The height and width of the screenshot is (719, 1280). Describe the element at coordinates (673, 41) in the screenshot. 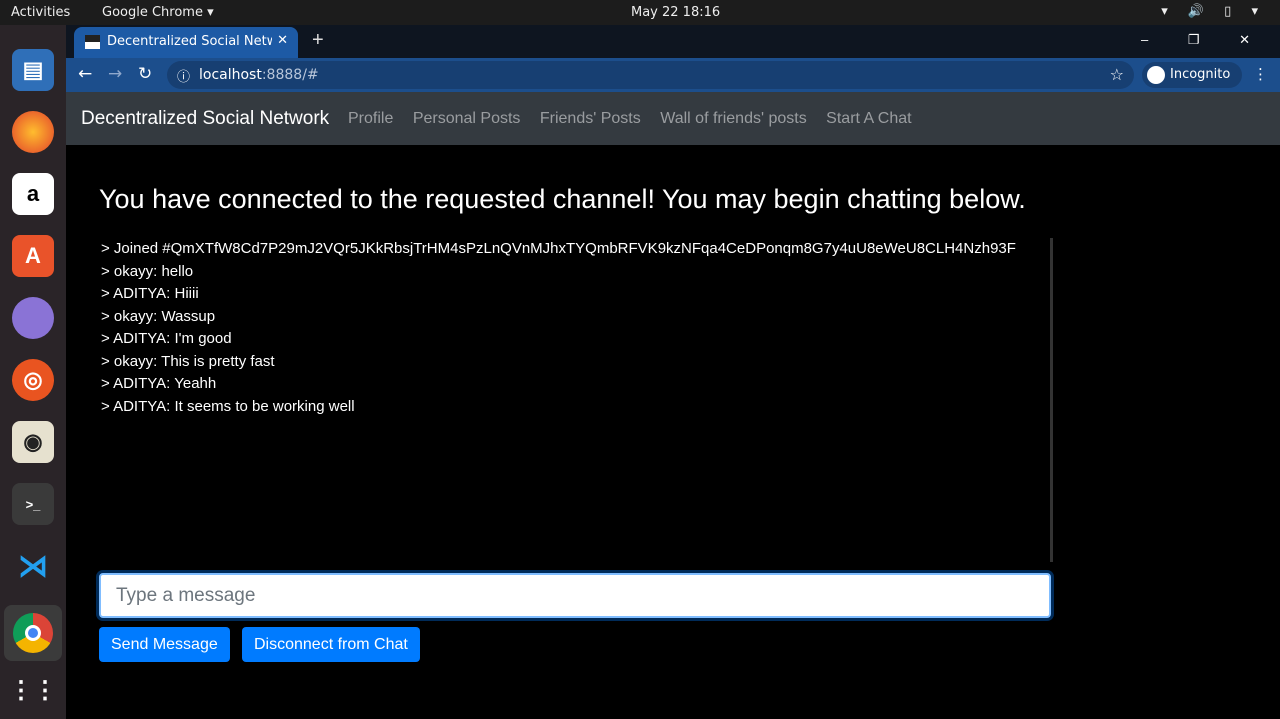

I see `tab-strip: Decentralized Social Network ✕ + – ❐ ✕` at that location.